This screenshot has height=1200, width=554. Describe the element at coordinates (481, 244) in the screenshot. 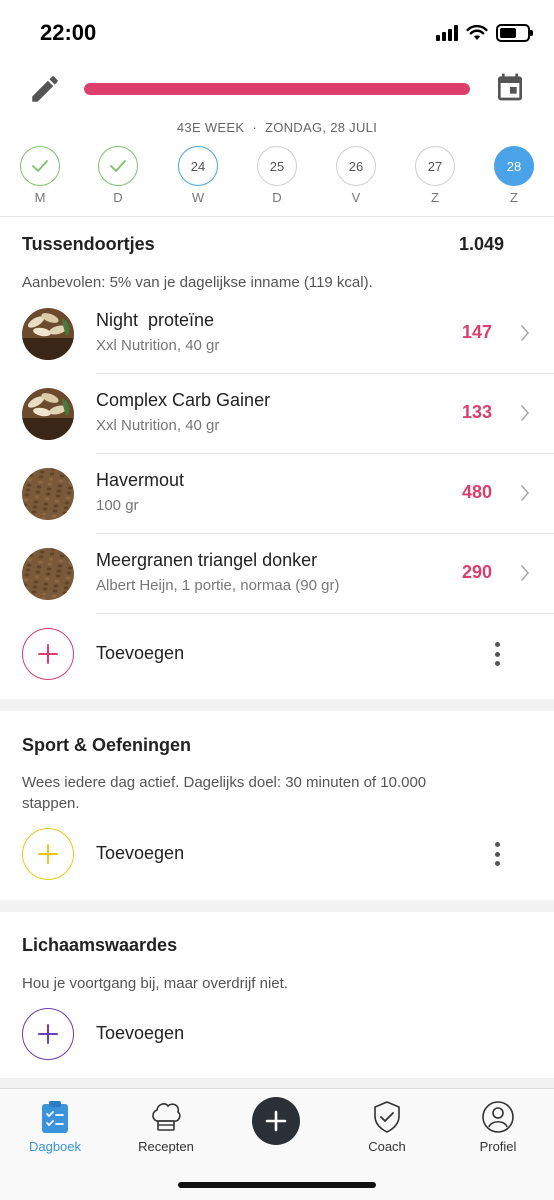

I see `snacks-total: 1.049` at that location.